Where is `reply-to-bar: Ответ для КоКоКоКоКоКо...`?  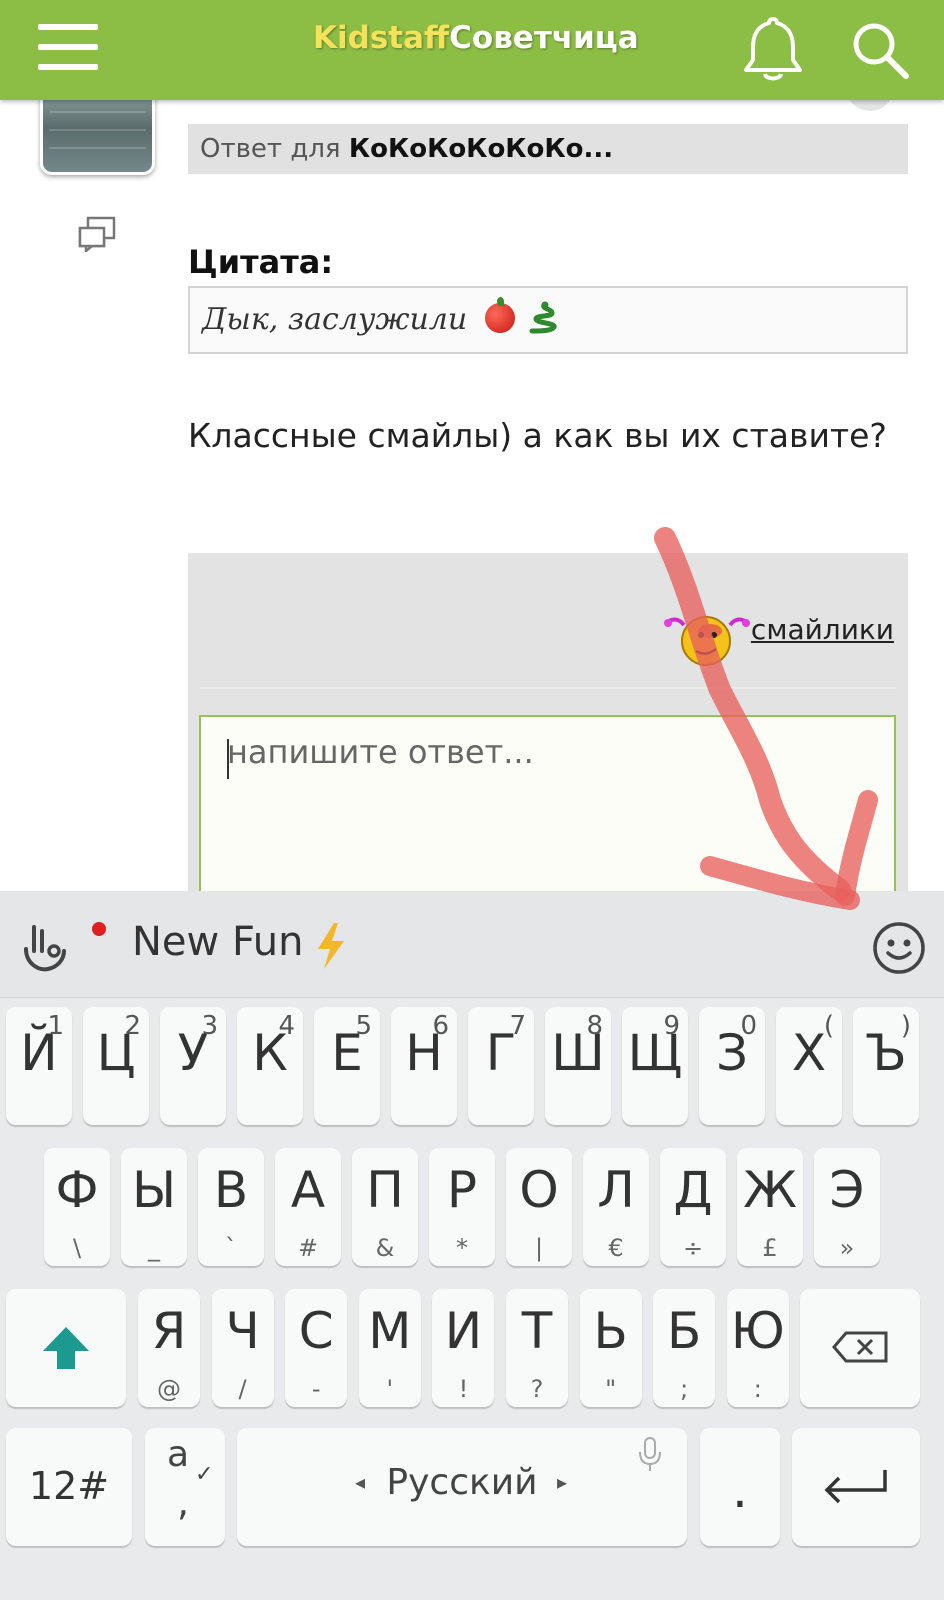
reply-to-bar: Ответ для КоКоКоКоКоКо... is located at coordinates (548, 149).